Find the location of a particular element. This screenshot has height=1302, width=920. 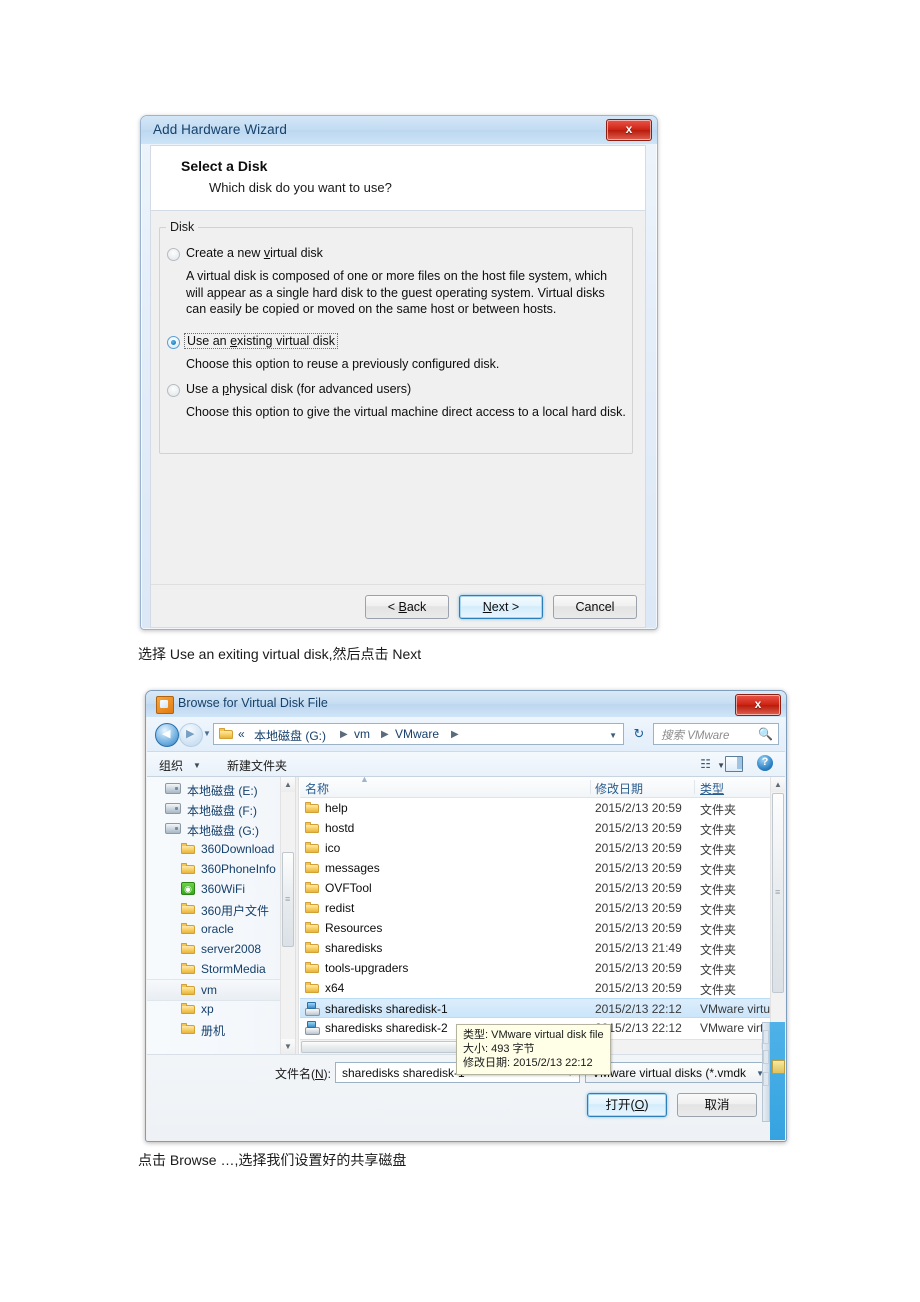

navigation-pane-scrollbar: ▲ ▼ is located at coordinates (287, 915).